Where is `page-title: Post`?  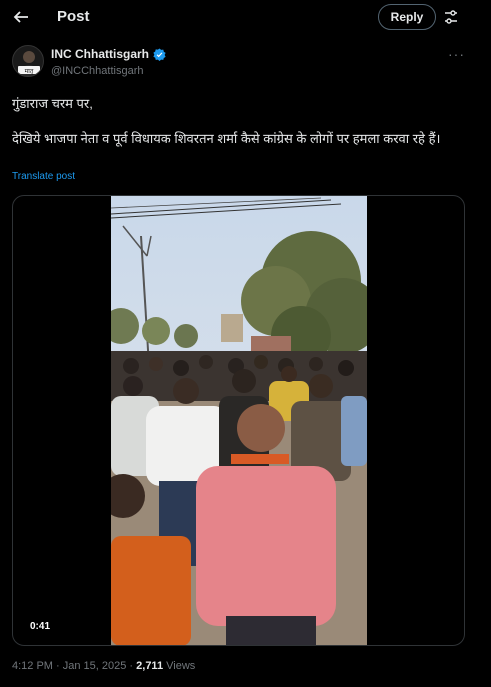
page-title: Post is located at coordinates (73, 16).